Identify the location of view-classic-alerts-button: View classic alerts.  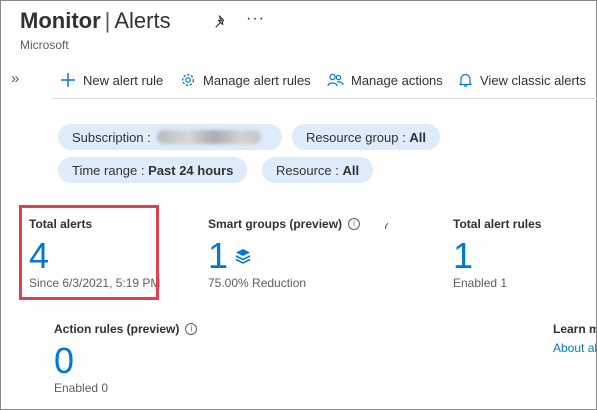
(522, 80).